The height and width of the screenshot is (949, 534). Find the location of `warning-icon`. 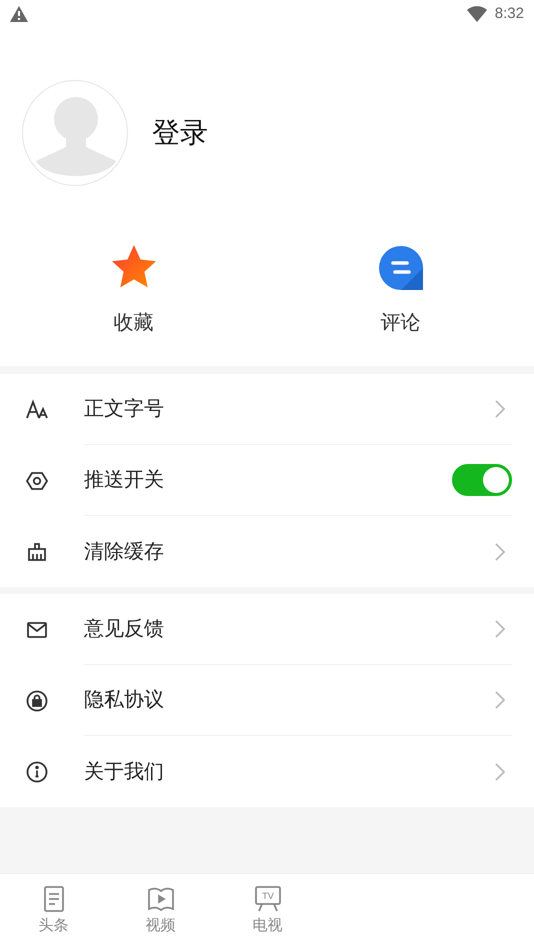

warning-icon is located at coordinates (19, 14).